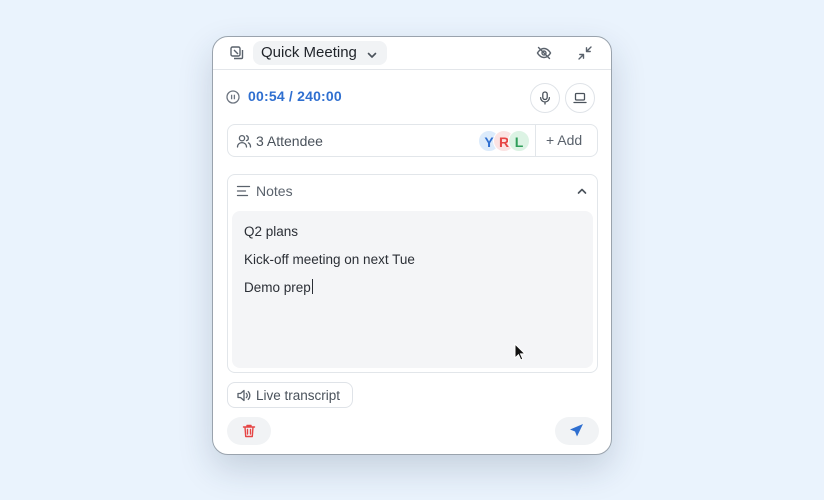  What do you see at coordinates (412, 53) in the screenshot?
I see `panel-header: Quick Meeting` at bounding box center [412, 53].